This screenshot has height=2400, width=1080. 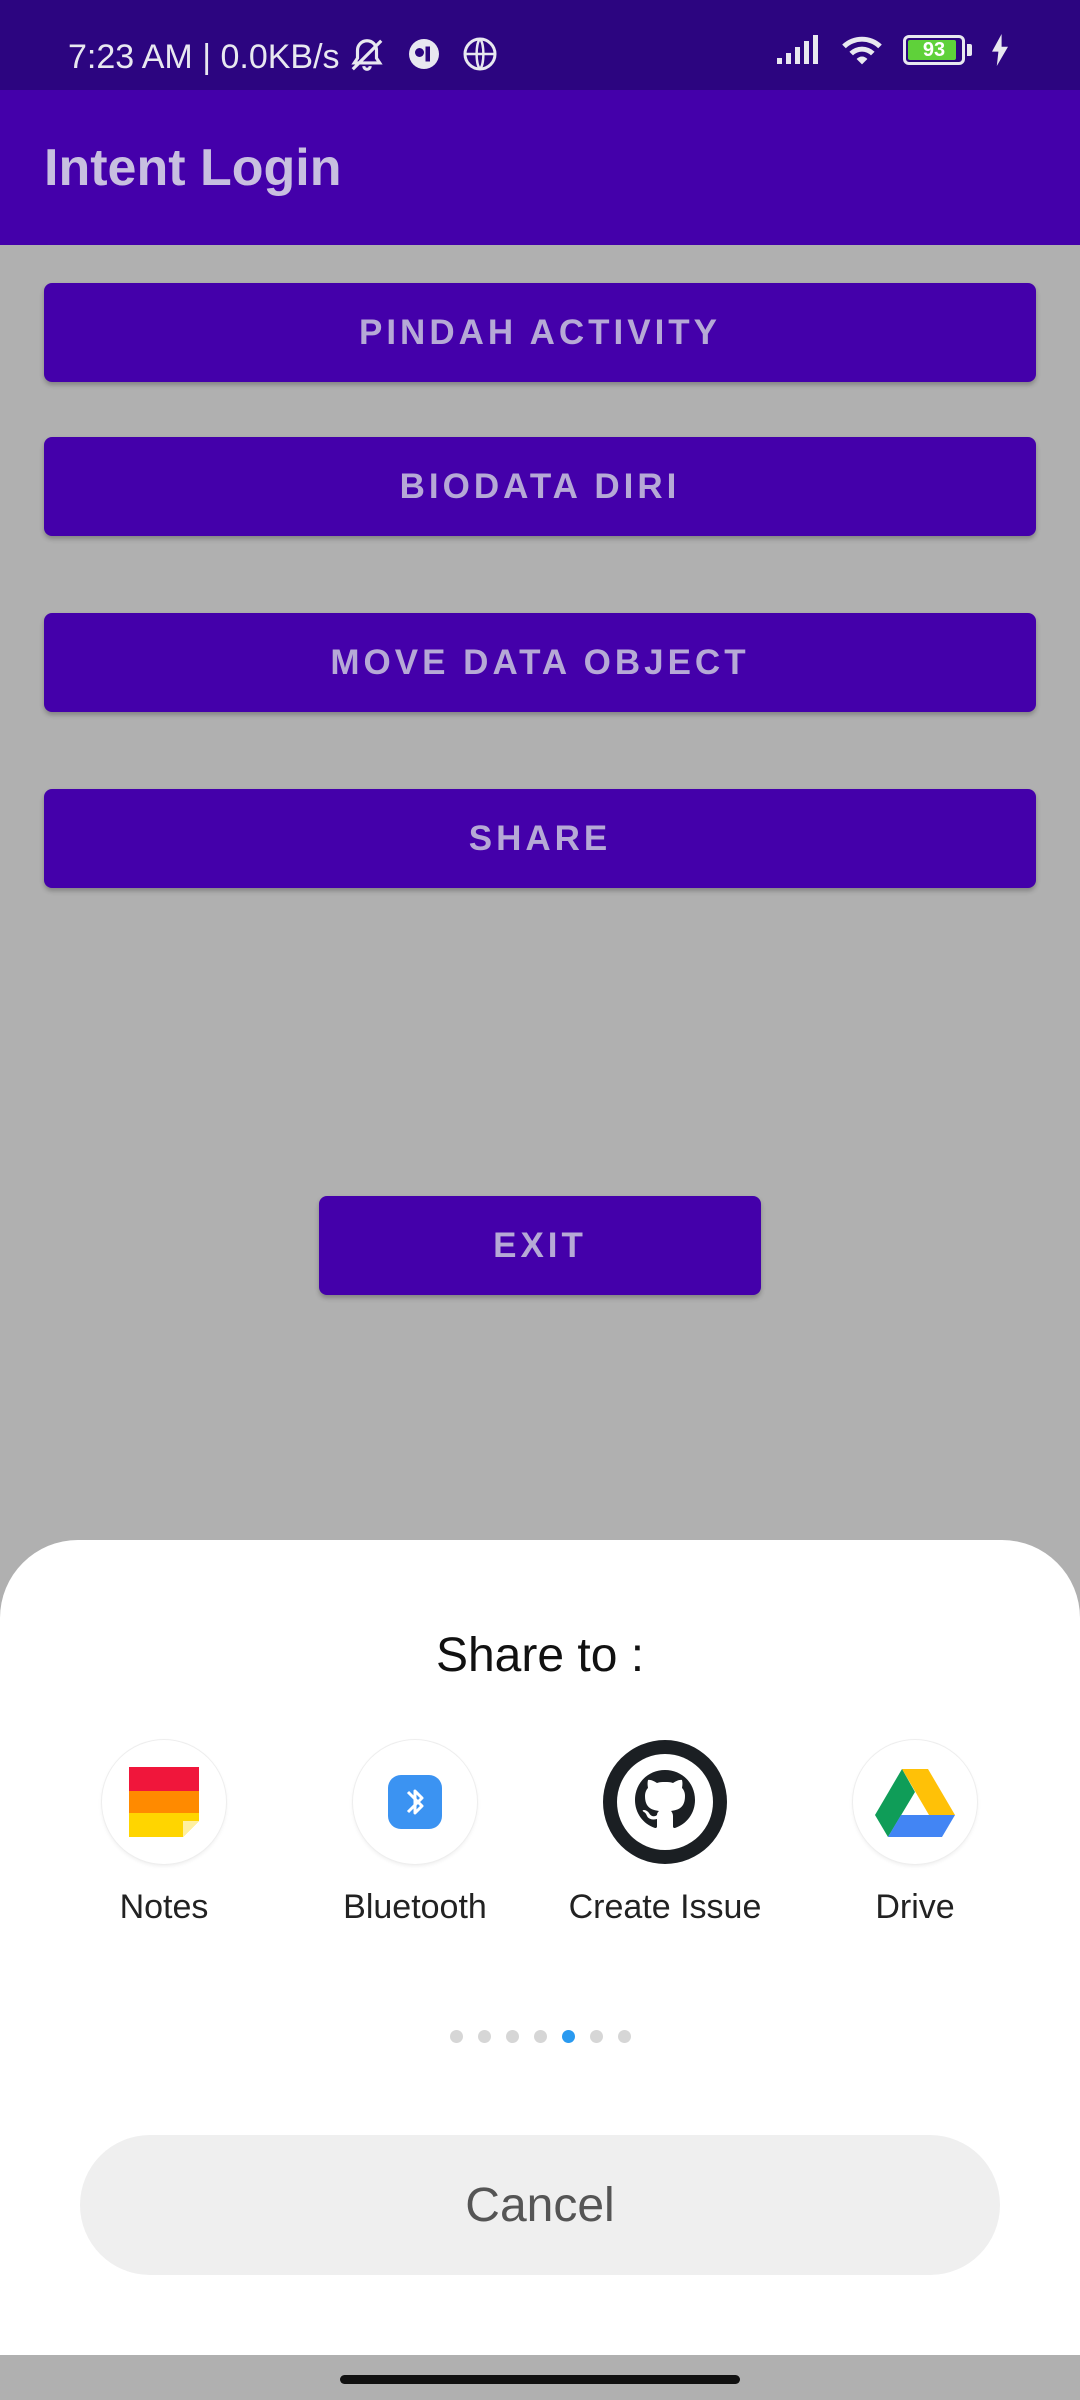 What do you see at coordinates (480, 54) in the screenshot?
I see `globe-icon` at bounding box center [480, 54].